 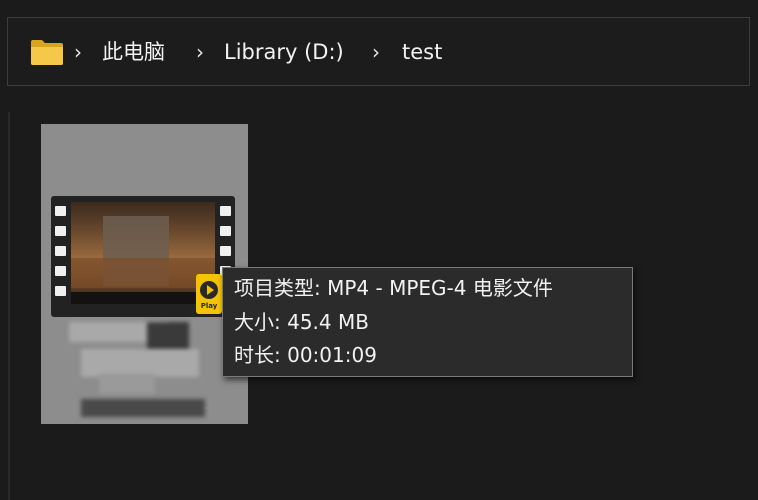 What do you see at coordinates (305, 355) in the screenshot?
I see `tooltip-duration: 时长: 00:01:09` at bounding box center [305, 355].